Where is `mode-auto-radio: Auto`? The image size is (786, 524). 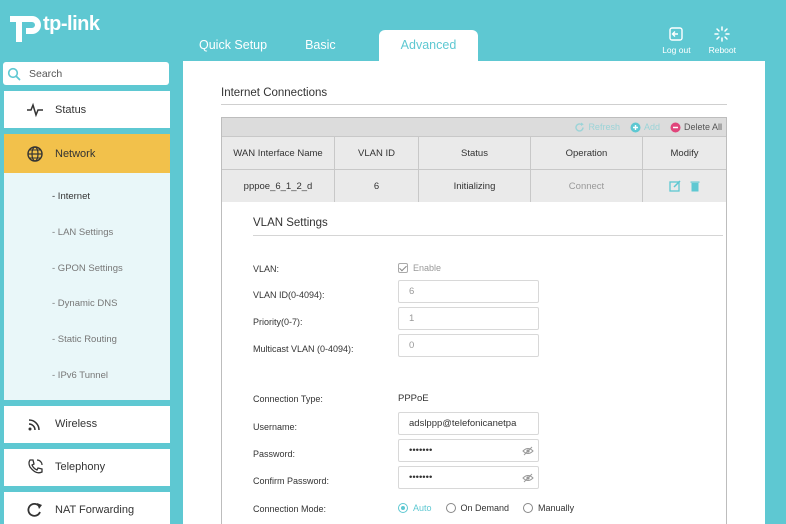 mode-auto-radio: Auto is located at coordinates (415, 508).